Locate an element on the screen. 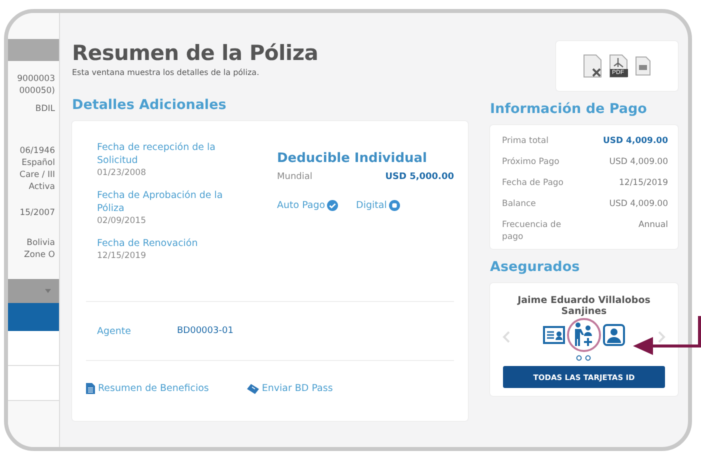 The width and height of the screenshot is (701, 453). page-subtitle: Esta ventana muestra los detalles de la póliza. is located at coordinates (166, 72).